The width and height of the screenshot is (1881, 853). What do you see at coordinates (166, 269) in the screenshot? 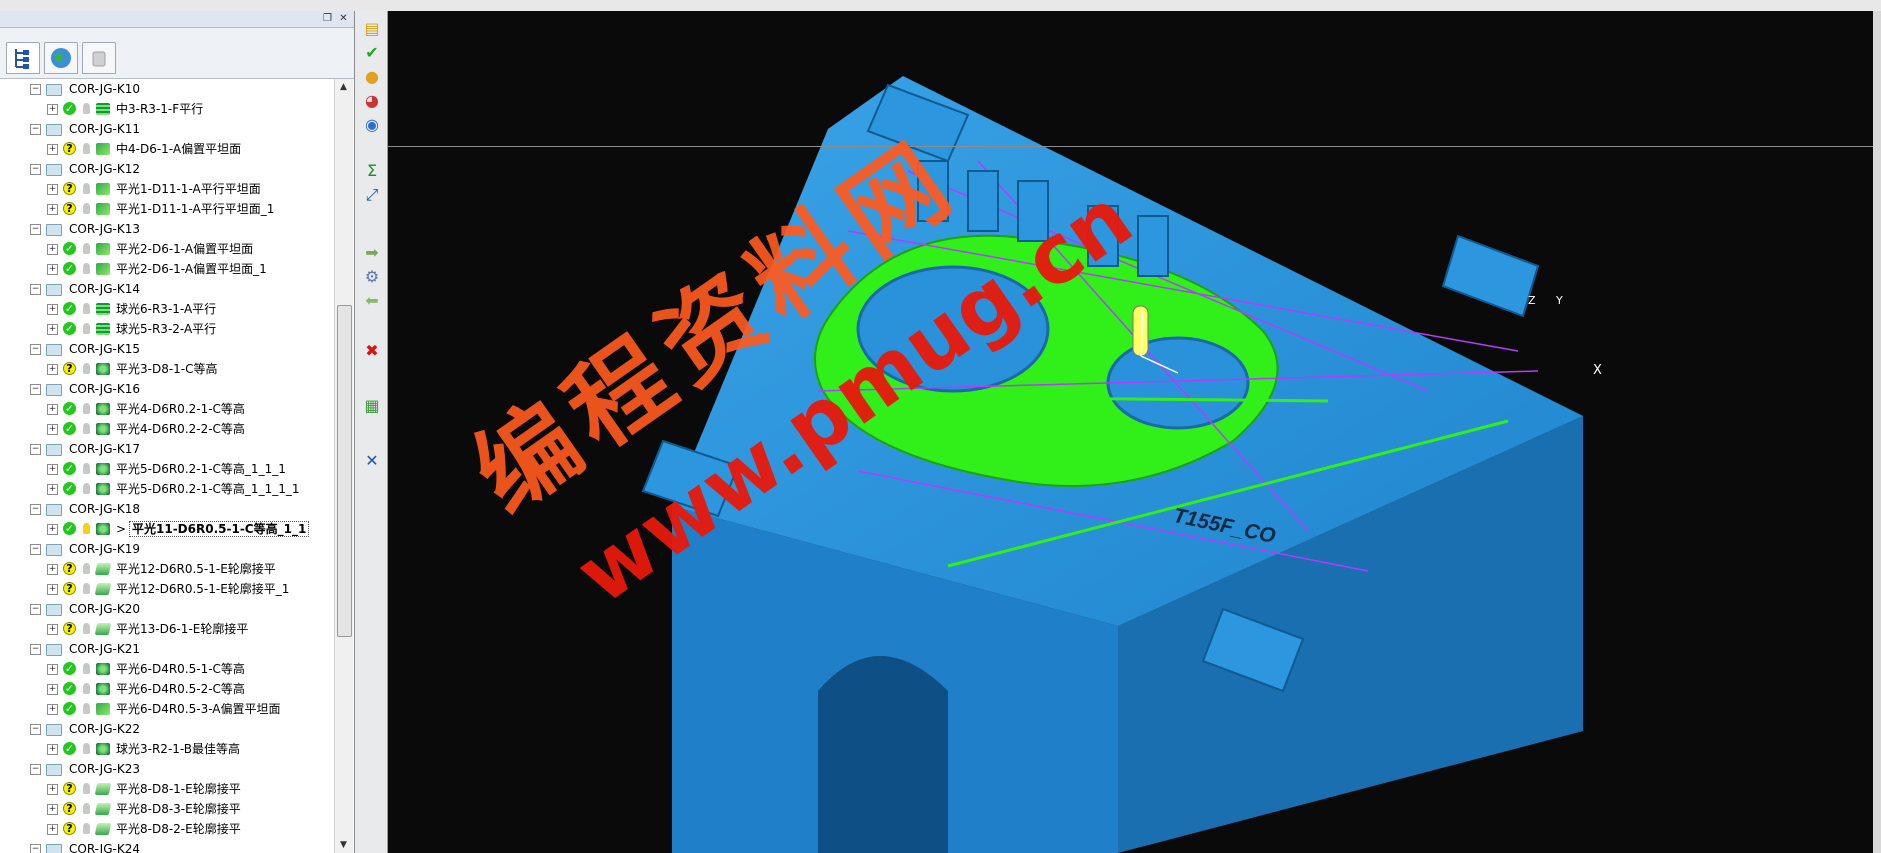
I see `toolpath-row: + ✓ 平光2-D6-1-A偏置平坦面_1` at bounding box center [166, 269].